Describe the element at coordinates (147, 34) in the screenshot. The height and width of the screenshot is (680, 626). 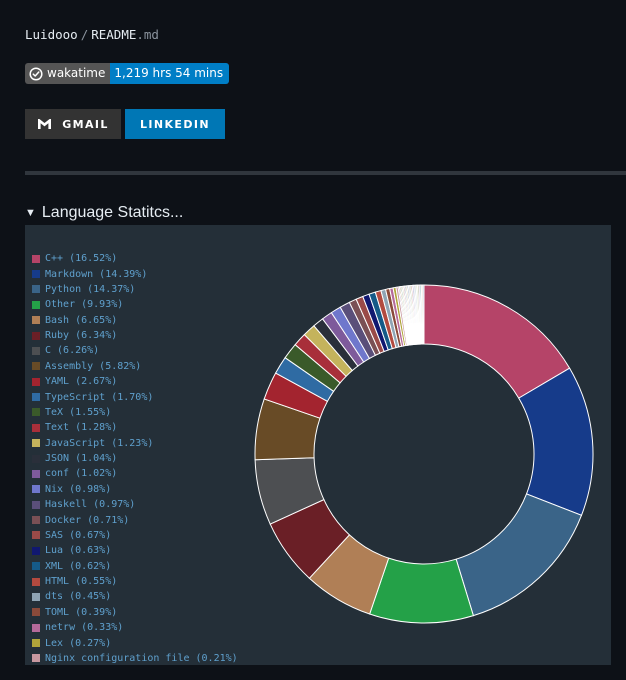
I see `file-extension: .md` at that location.